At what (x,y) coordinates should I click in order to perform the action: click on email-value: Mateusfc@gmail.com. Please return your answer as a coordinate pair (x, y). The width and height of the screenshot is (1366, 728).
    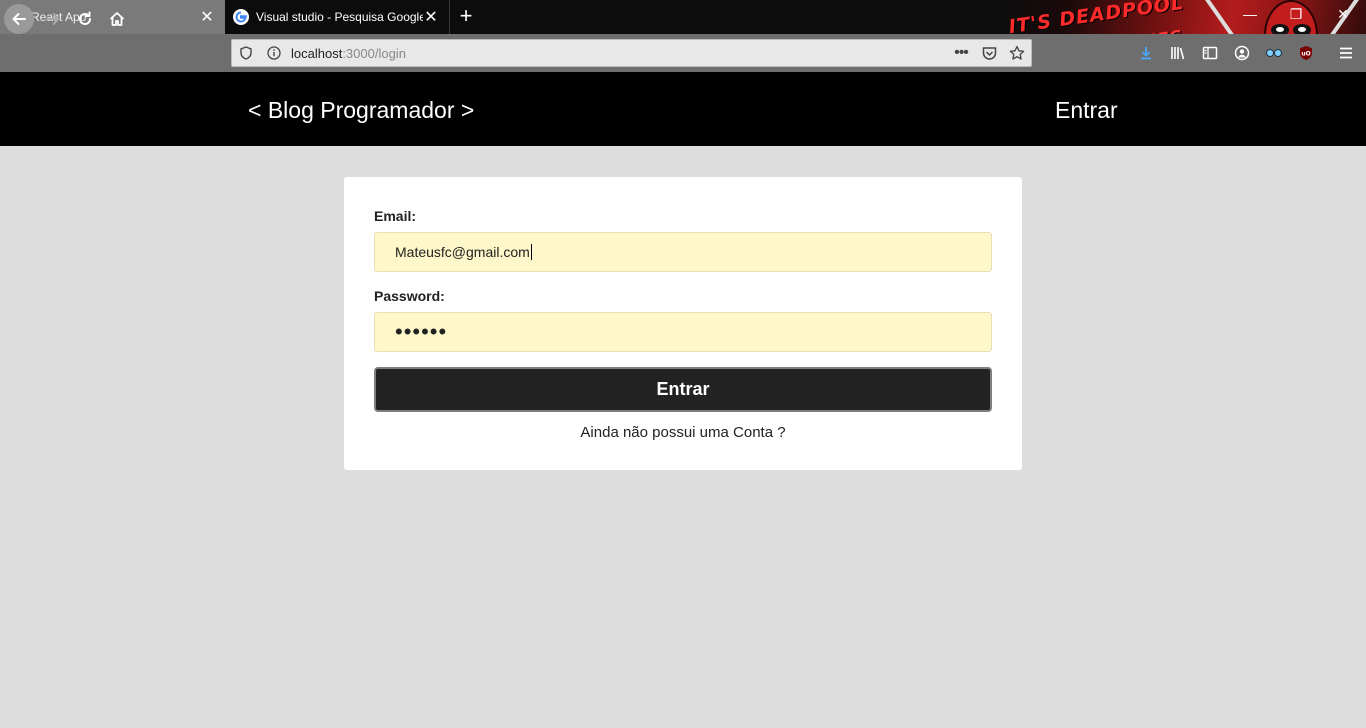
    Looking at the image, I should click on (462, 252).